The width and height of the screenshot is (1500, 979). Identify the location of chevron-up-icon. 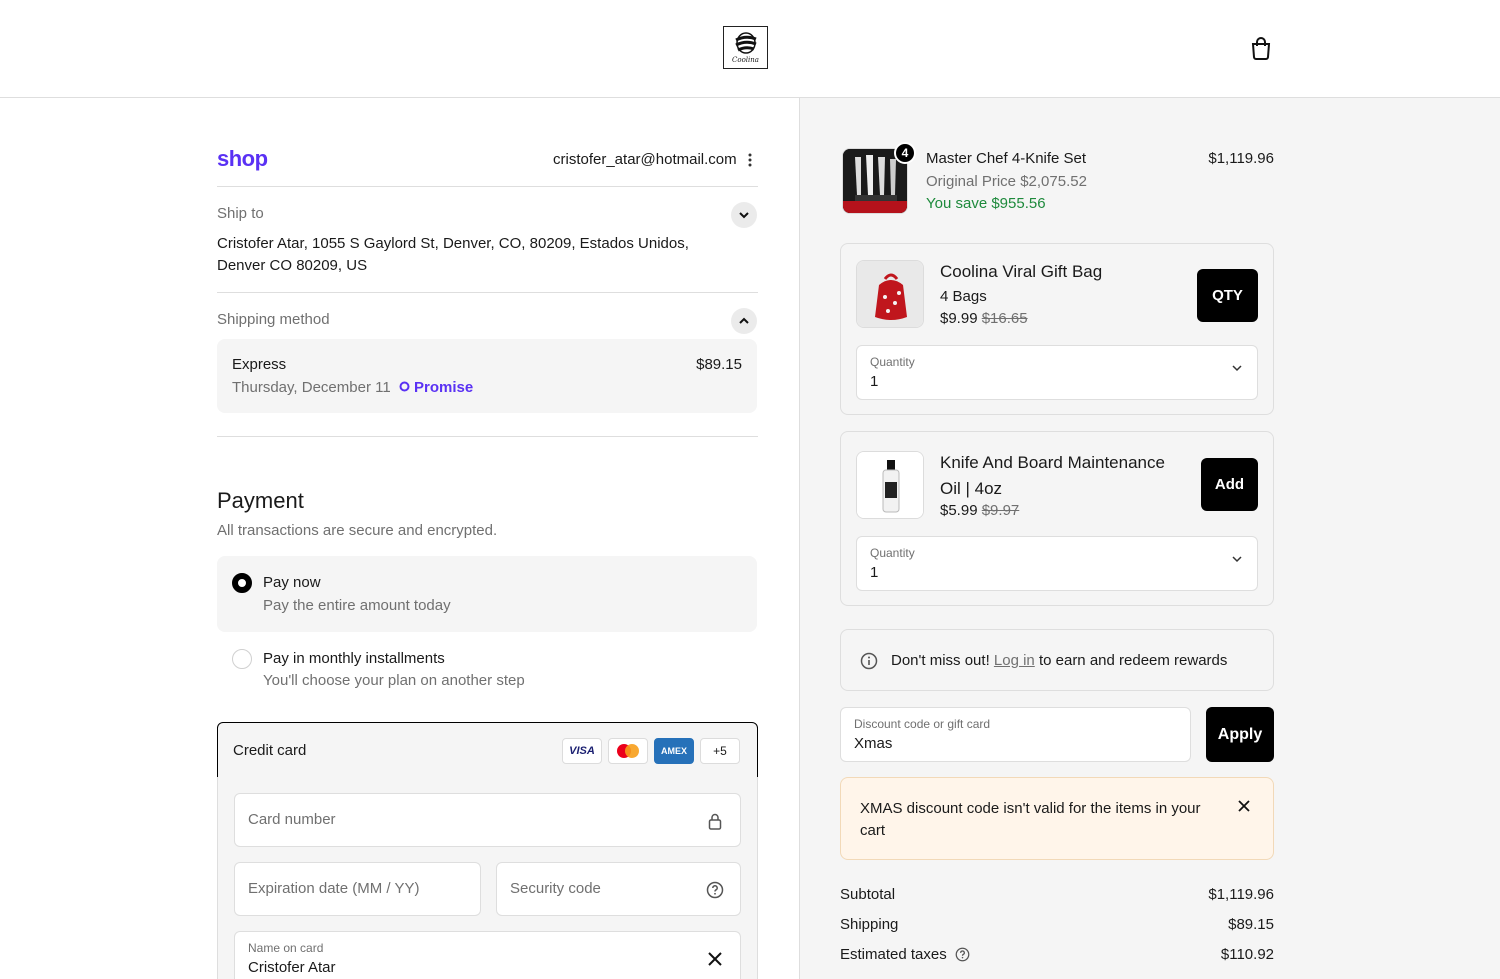
(744, 320).